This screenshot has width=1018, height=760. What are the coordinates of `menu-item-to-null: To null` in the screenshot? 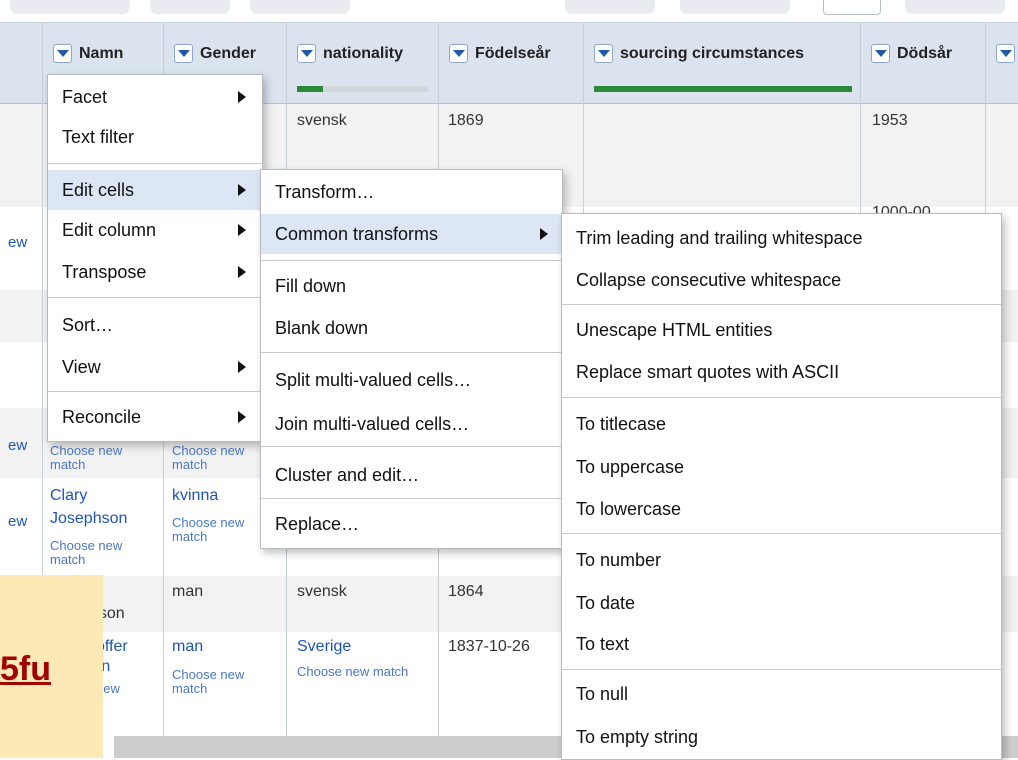 It's located at (781, 694).